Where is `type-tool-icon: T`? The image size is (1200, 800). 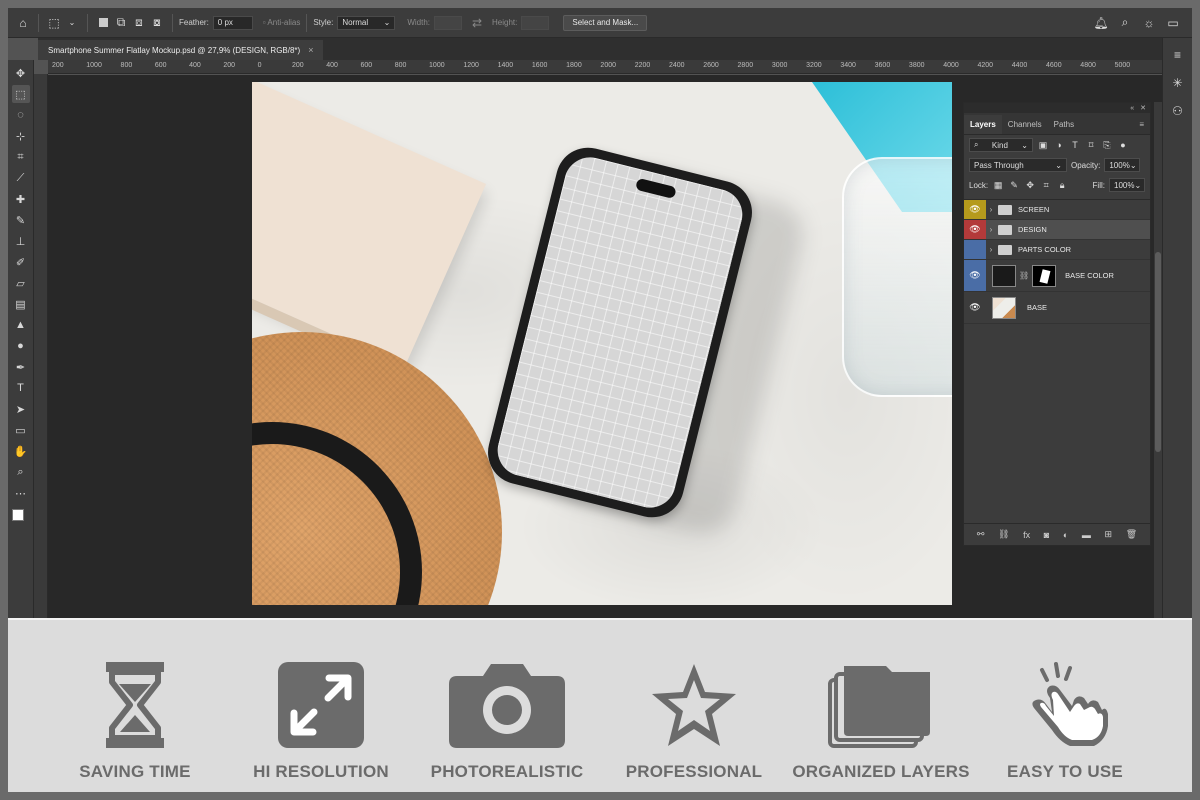 type-tool-icon: T is located at coordinates (21, 388).